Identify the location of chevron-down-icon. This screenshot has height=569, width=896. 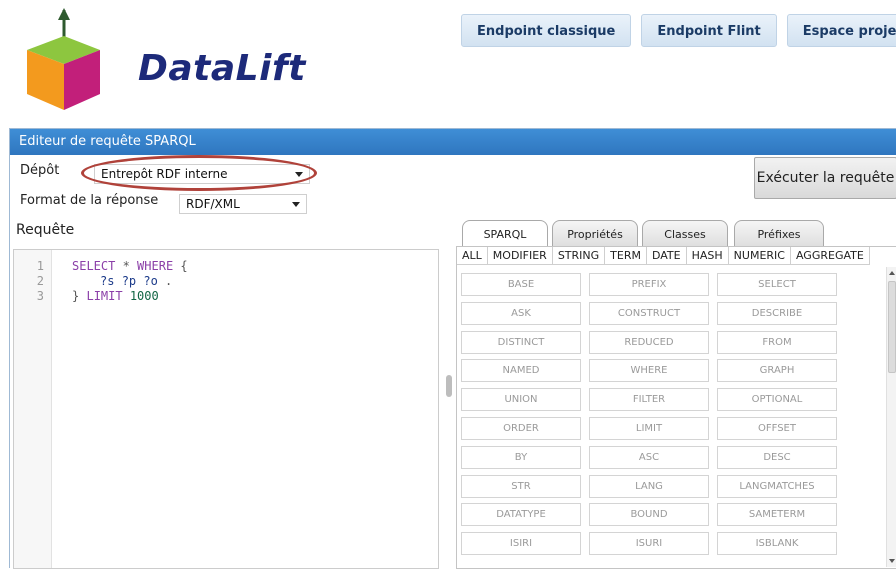
(296, 204).